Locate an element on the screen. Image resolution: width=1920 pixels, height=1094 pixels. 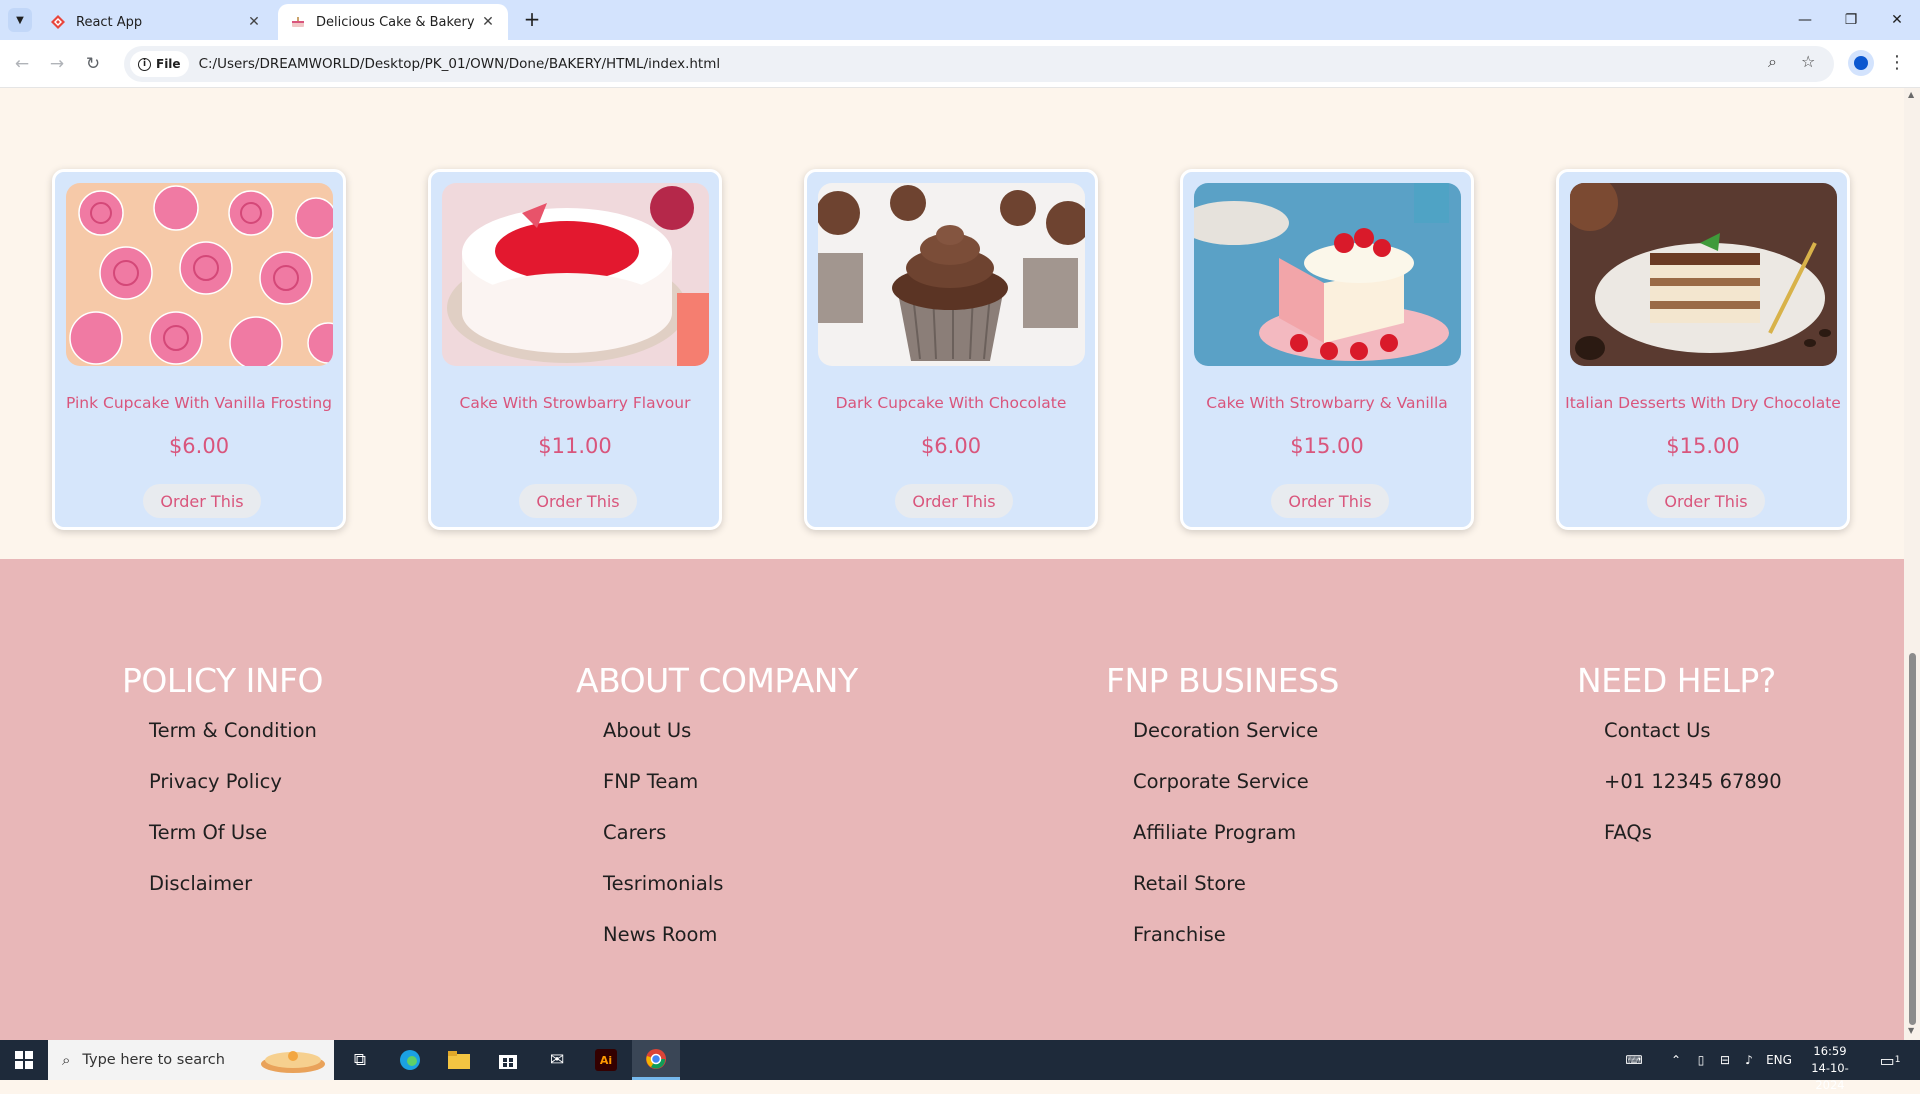
chocolate-cupcakes-image is located at coordinates (951, 274).